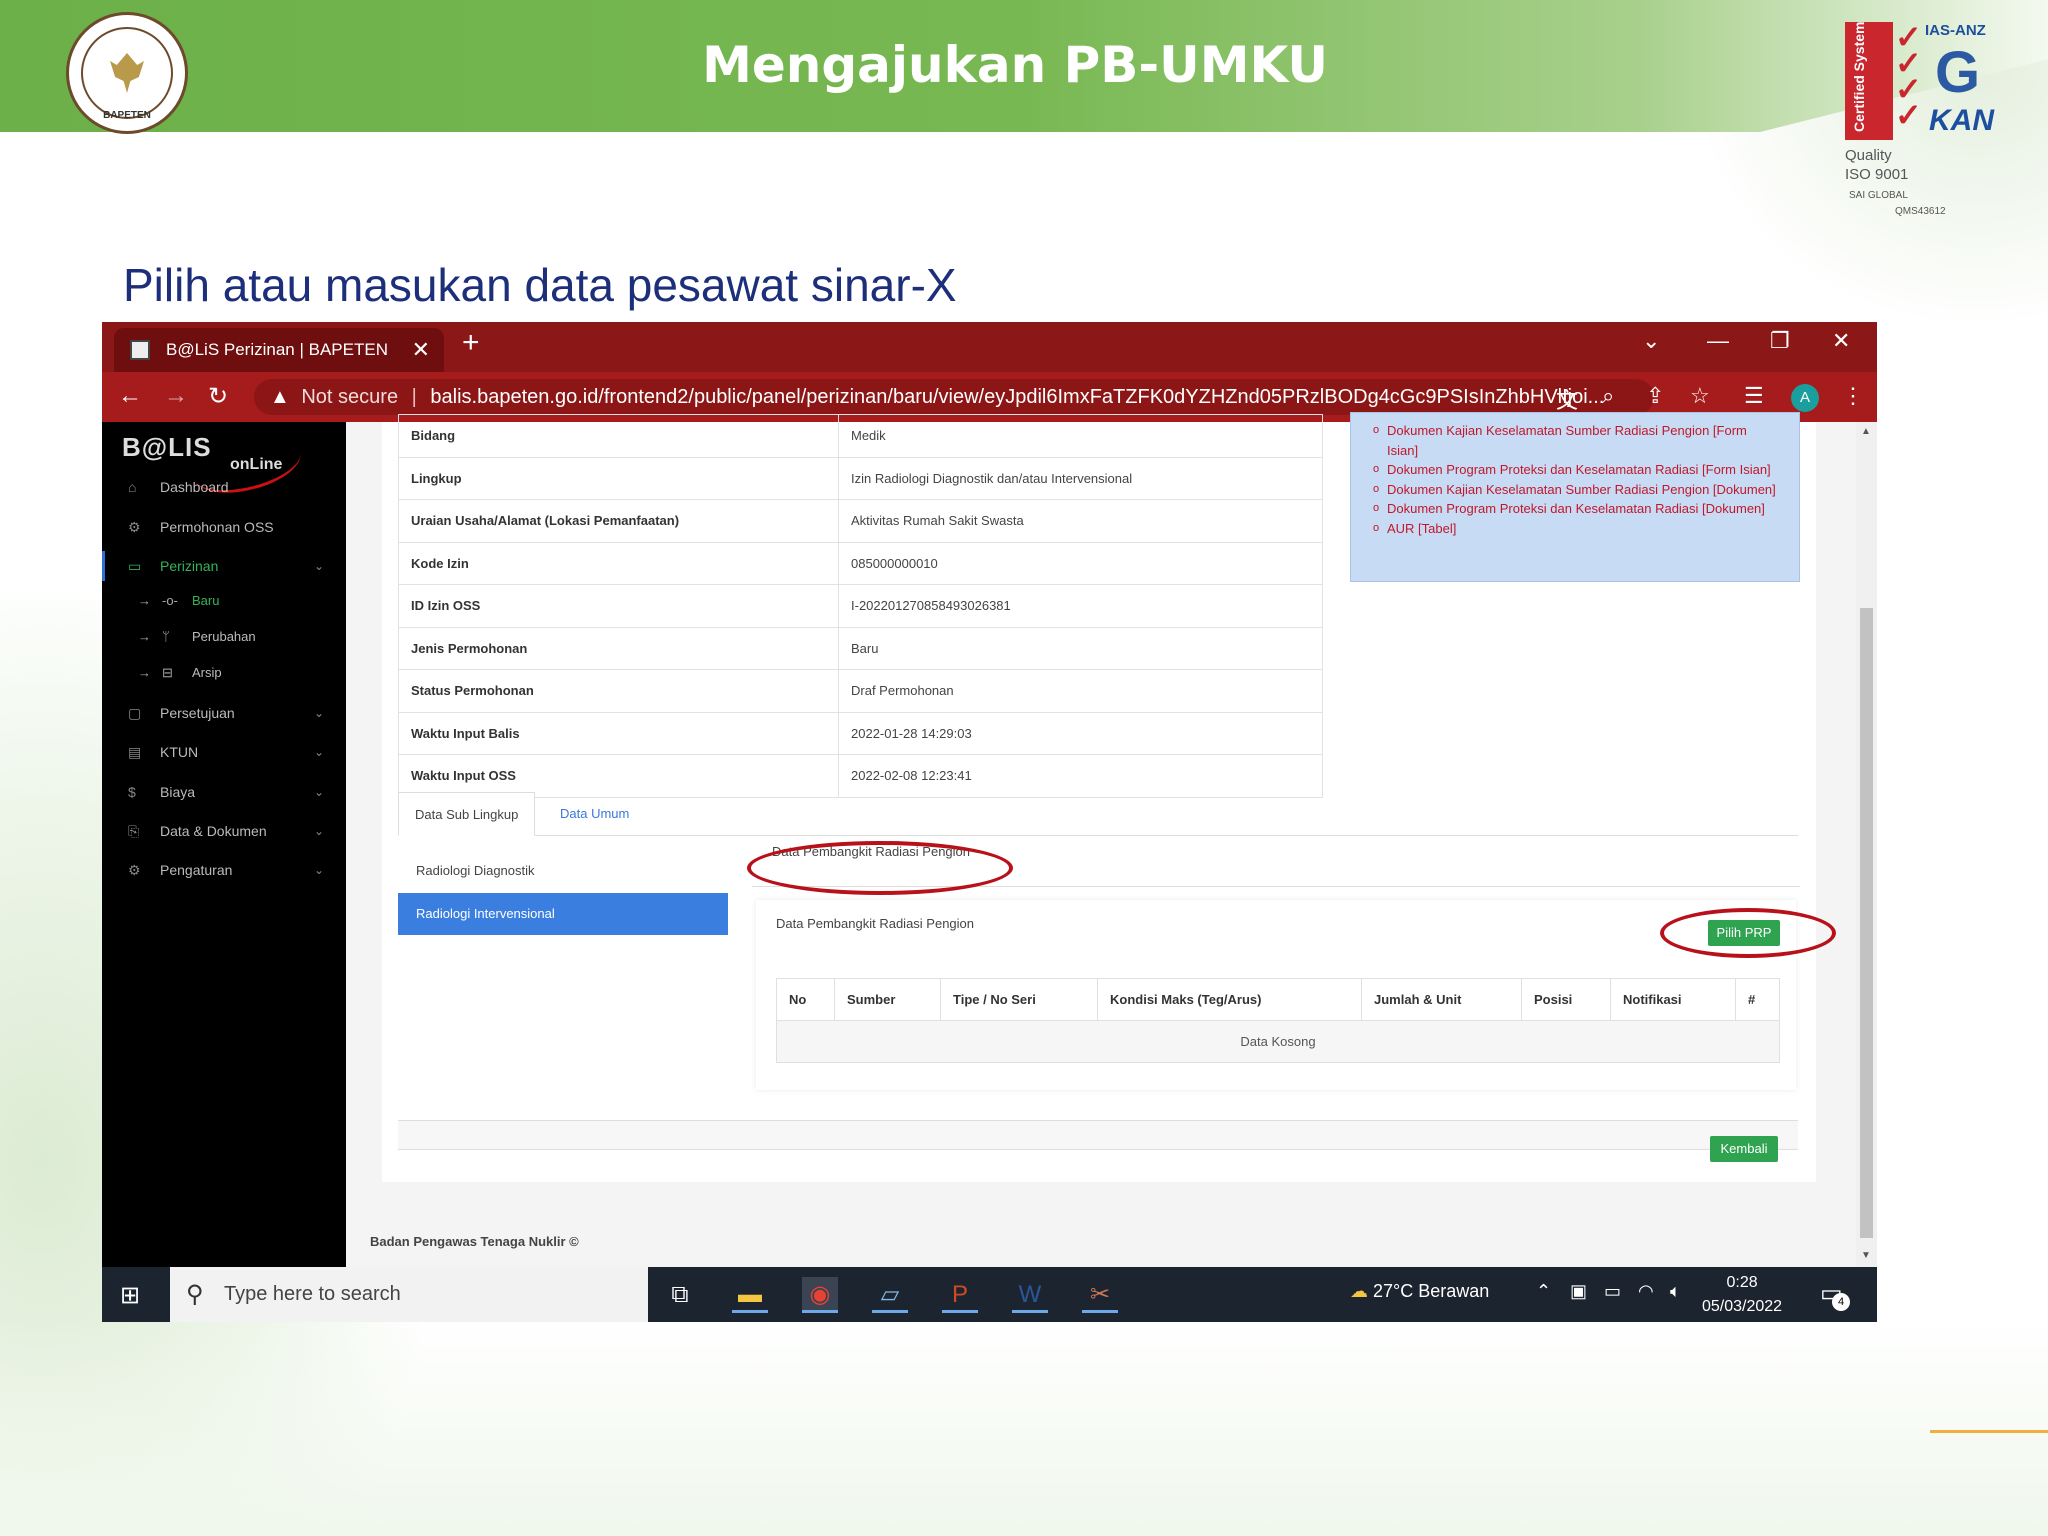 The image size is (2048, 1536). Describe the element at coordinates (1577, 529) in the screenshot. I see `document-link: AUR [Tabel]` at that location.